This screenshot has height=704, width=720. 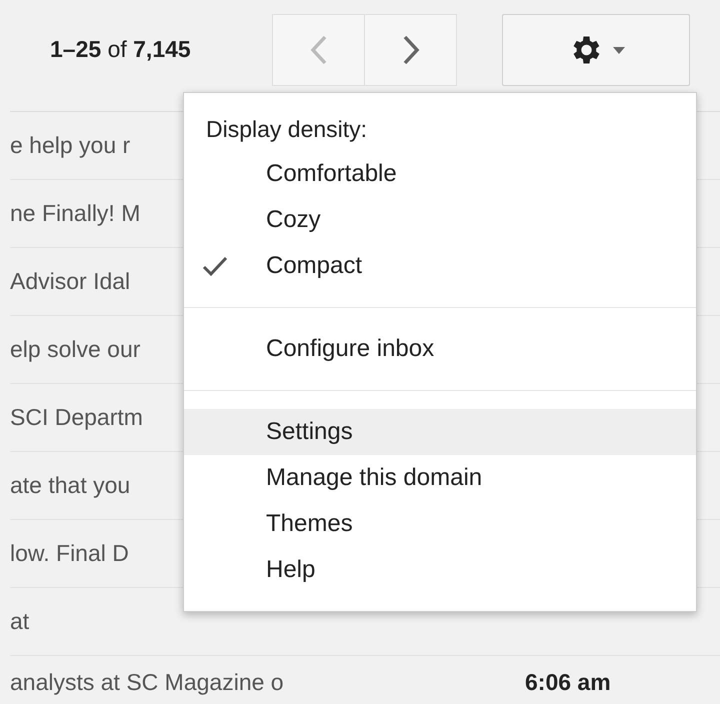 I want to click on email-snippet: low. Final D, so click(x=69, y=553).